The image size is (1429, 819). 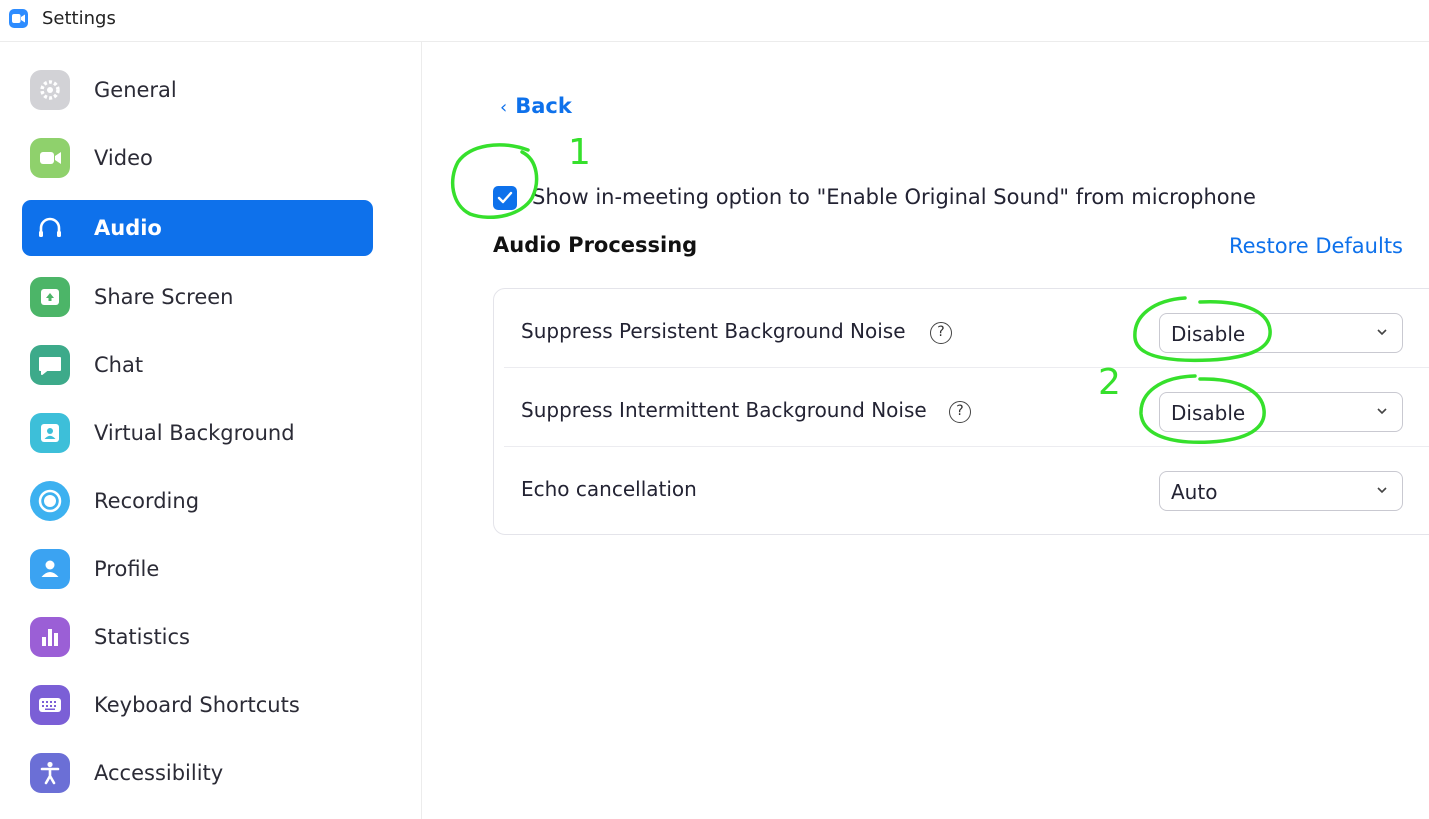 What do you see at coordinates (543, 106) in the screenshot?
I see `back-label: Back` at bounding box center [543, 106].